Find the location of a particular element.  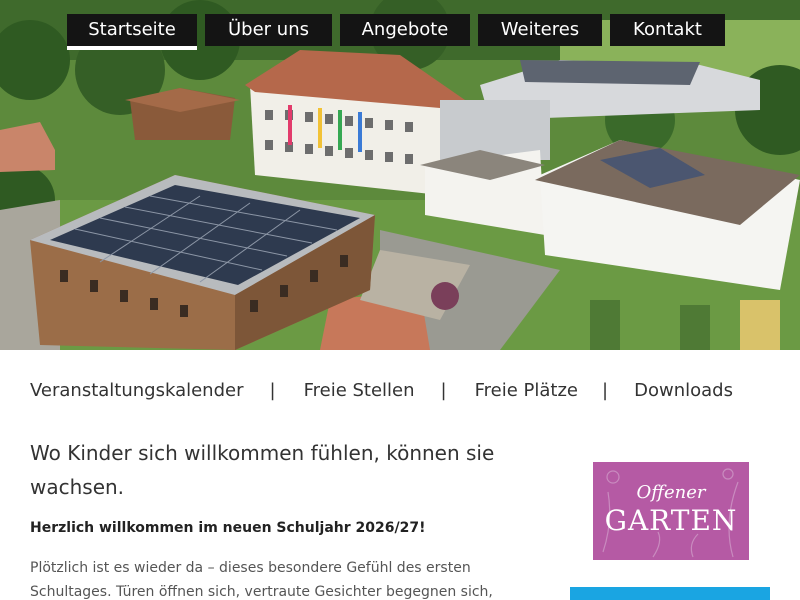

nav-item-startseite: Startseite is located at coordinates (132, 32).